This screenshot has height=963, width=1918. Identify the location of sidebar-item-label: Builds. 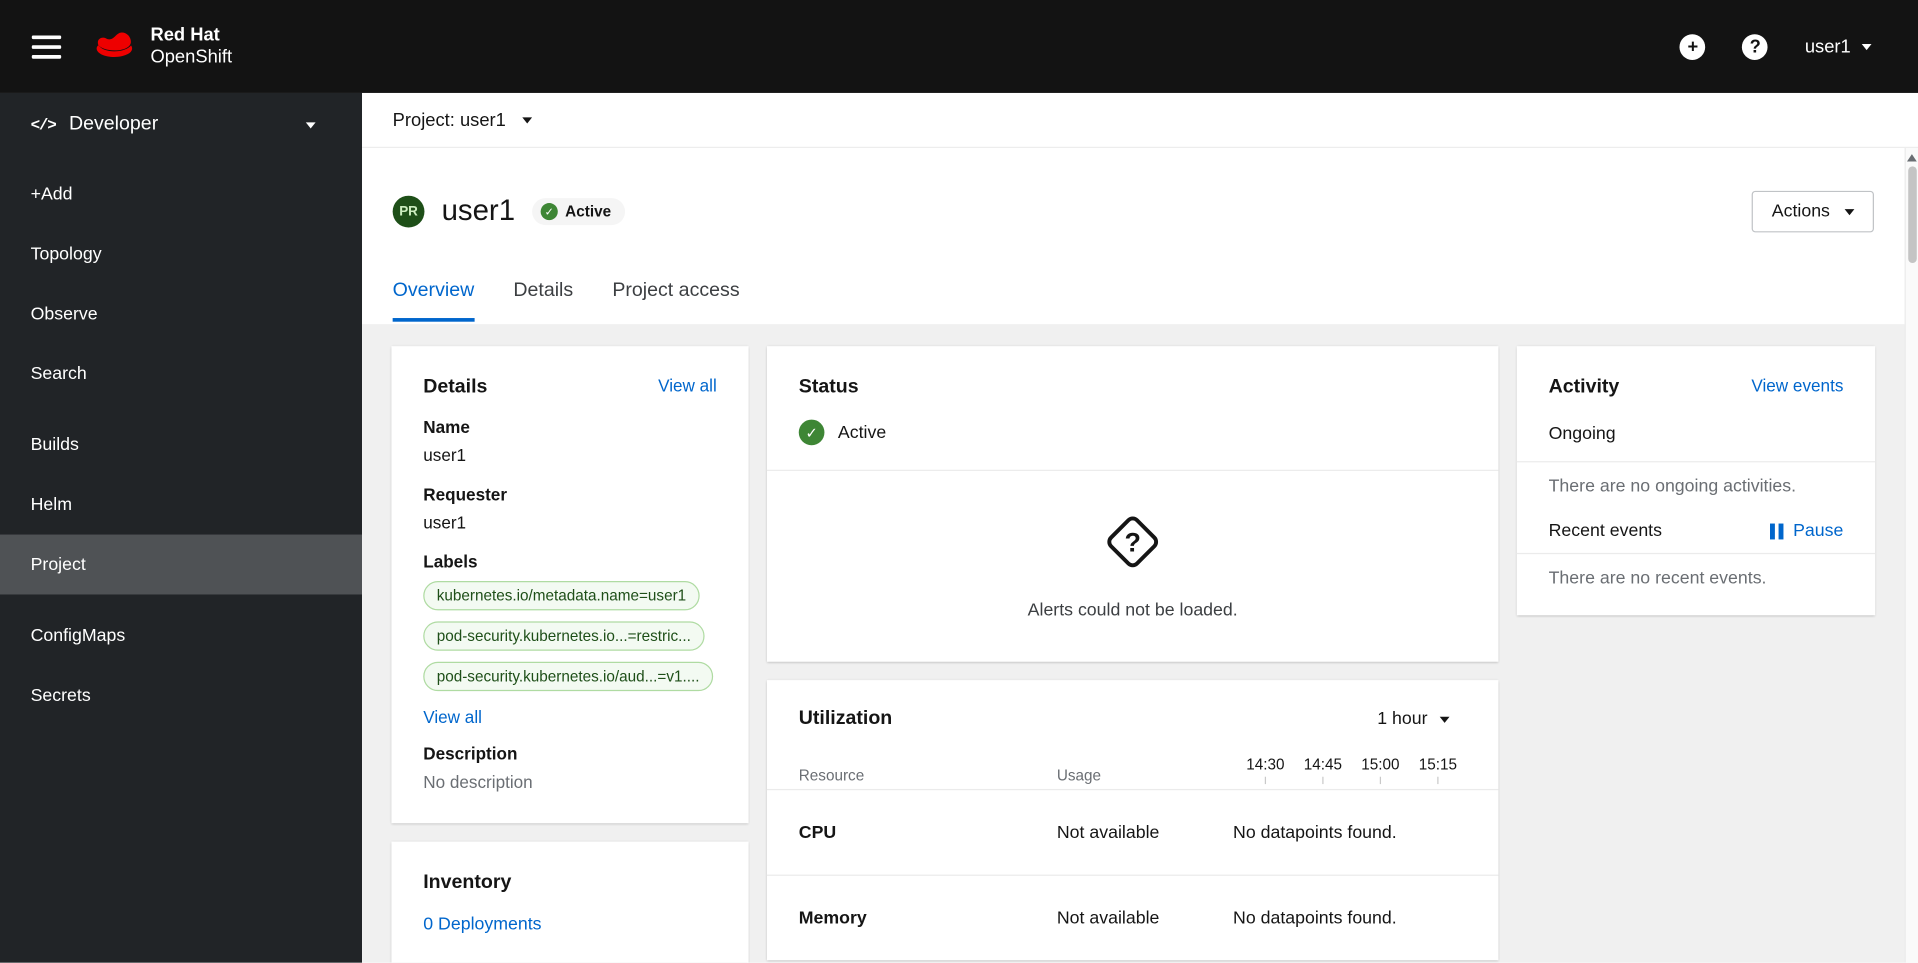
(54, 444).